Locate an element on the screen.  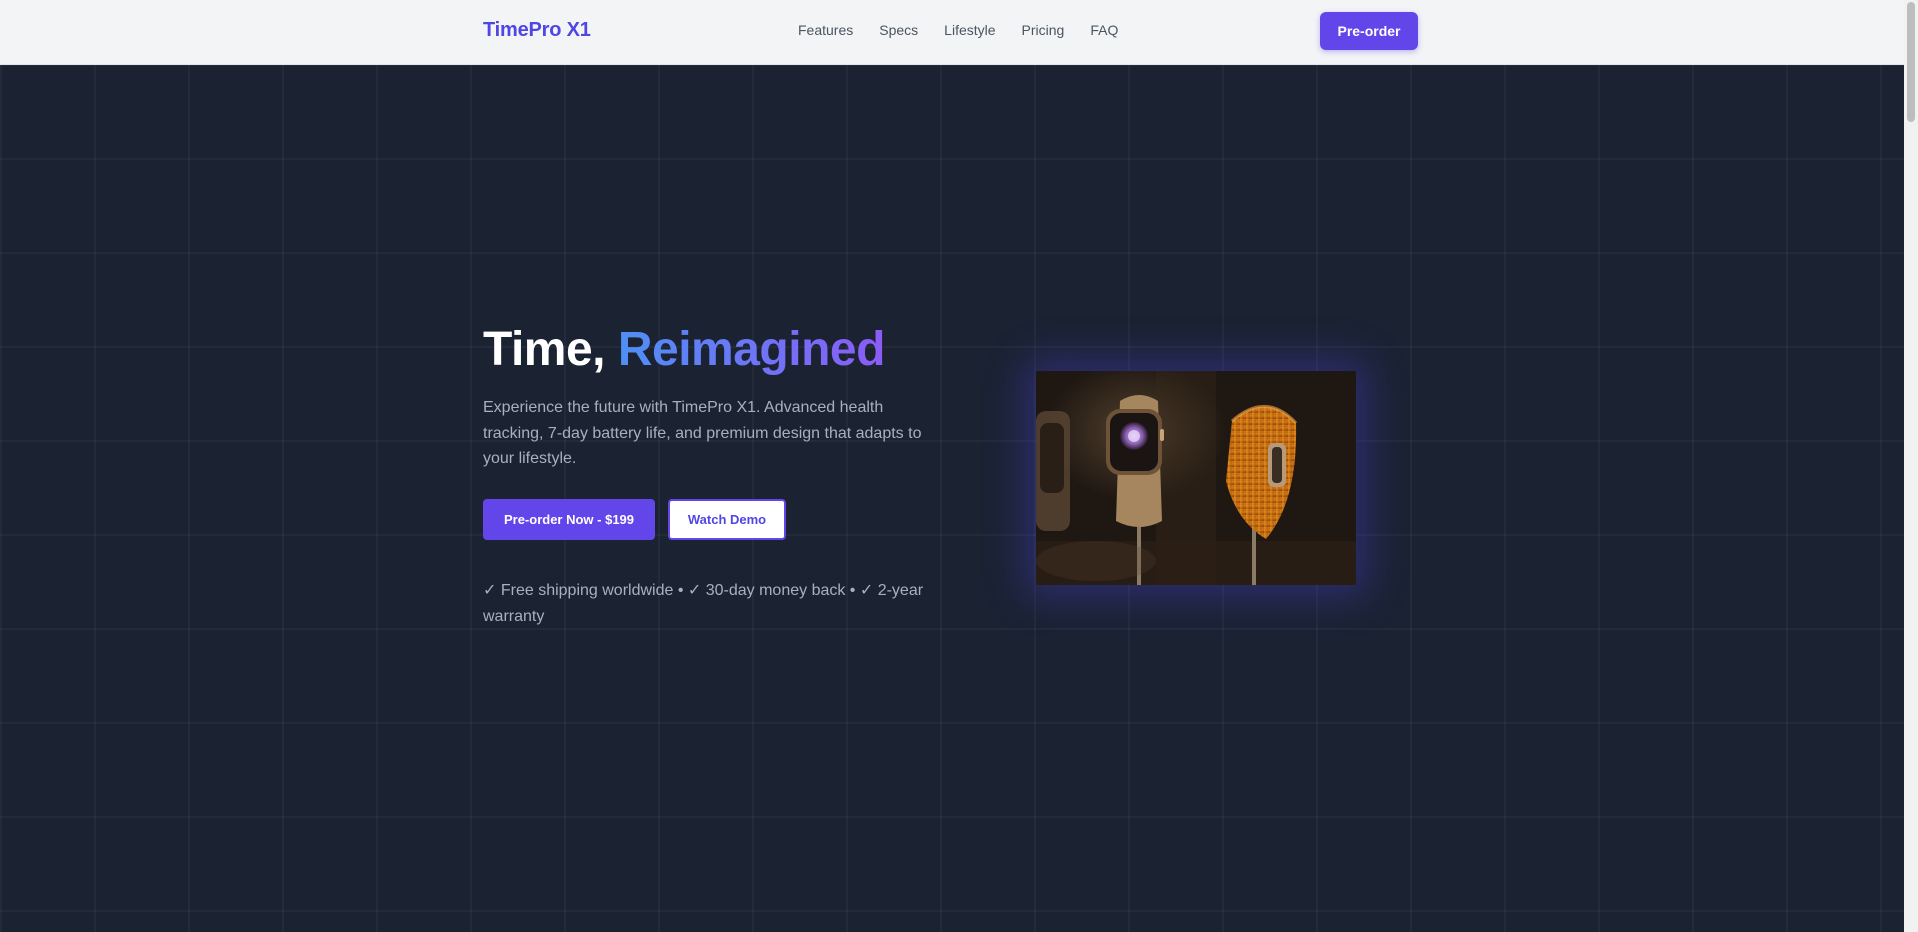
product-image is located at coordinates (1196, 478).